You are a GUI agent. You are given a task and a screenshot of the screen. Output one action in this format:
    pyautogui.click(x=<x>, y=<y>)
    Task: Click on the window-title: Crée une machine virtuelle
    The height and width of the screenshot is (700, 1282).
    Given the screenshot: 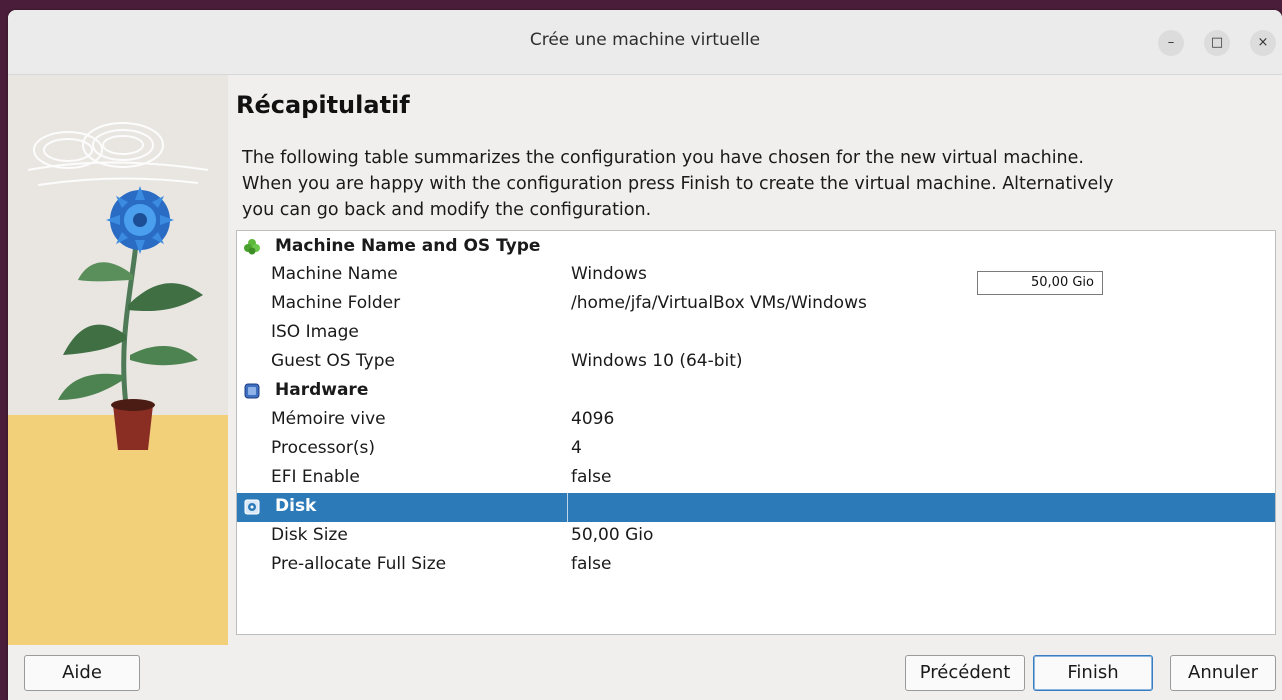 What is the action you would take?
    pyautogui.click(x=645, y=40)
    